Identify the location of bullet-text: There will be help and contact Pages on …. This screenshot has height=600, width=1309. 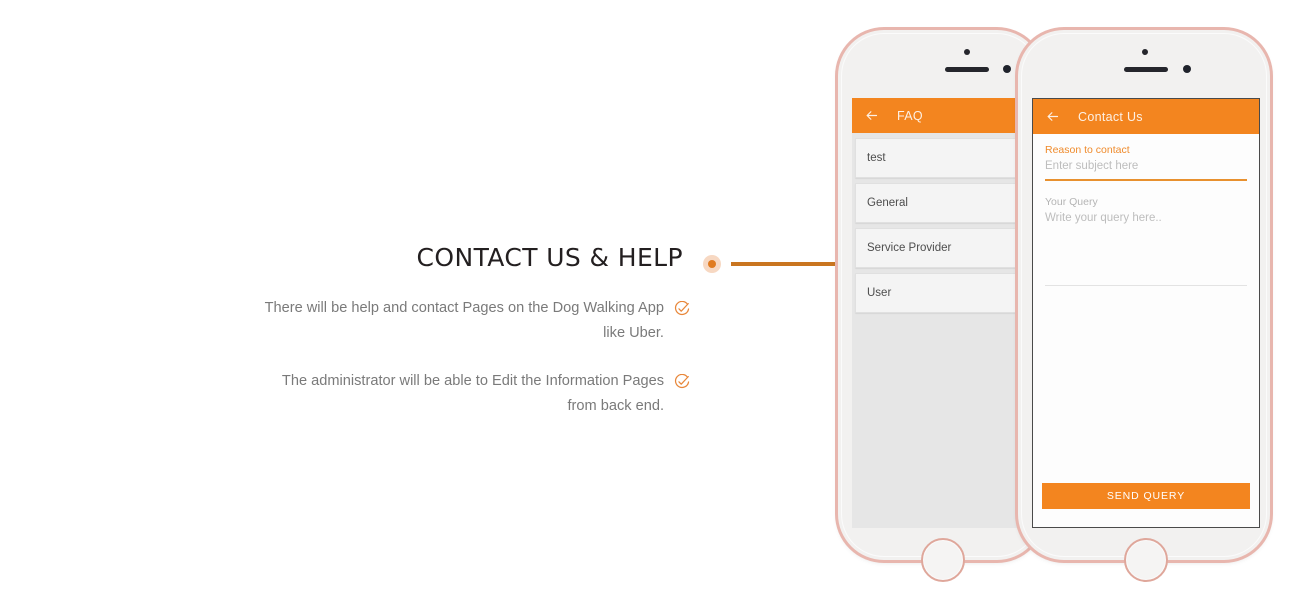
(464, 320).